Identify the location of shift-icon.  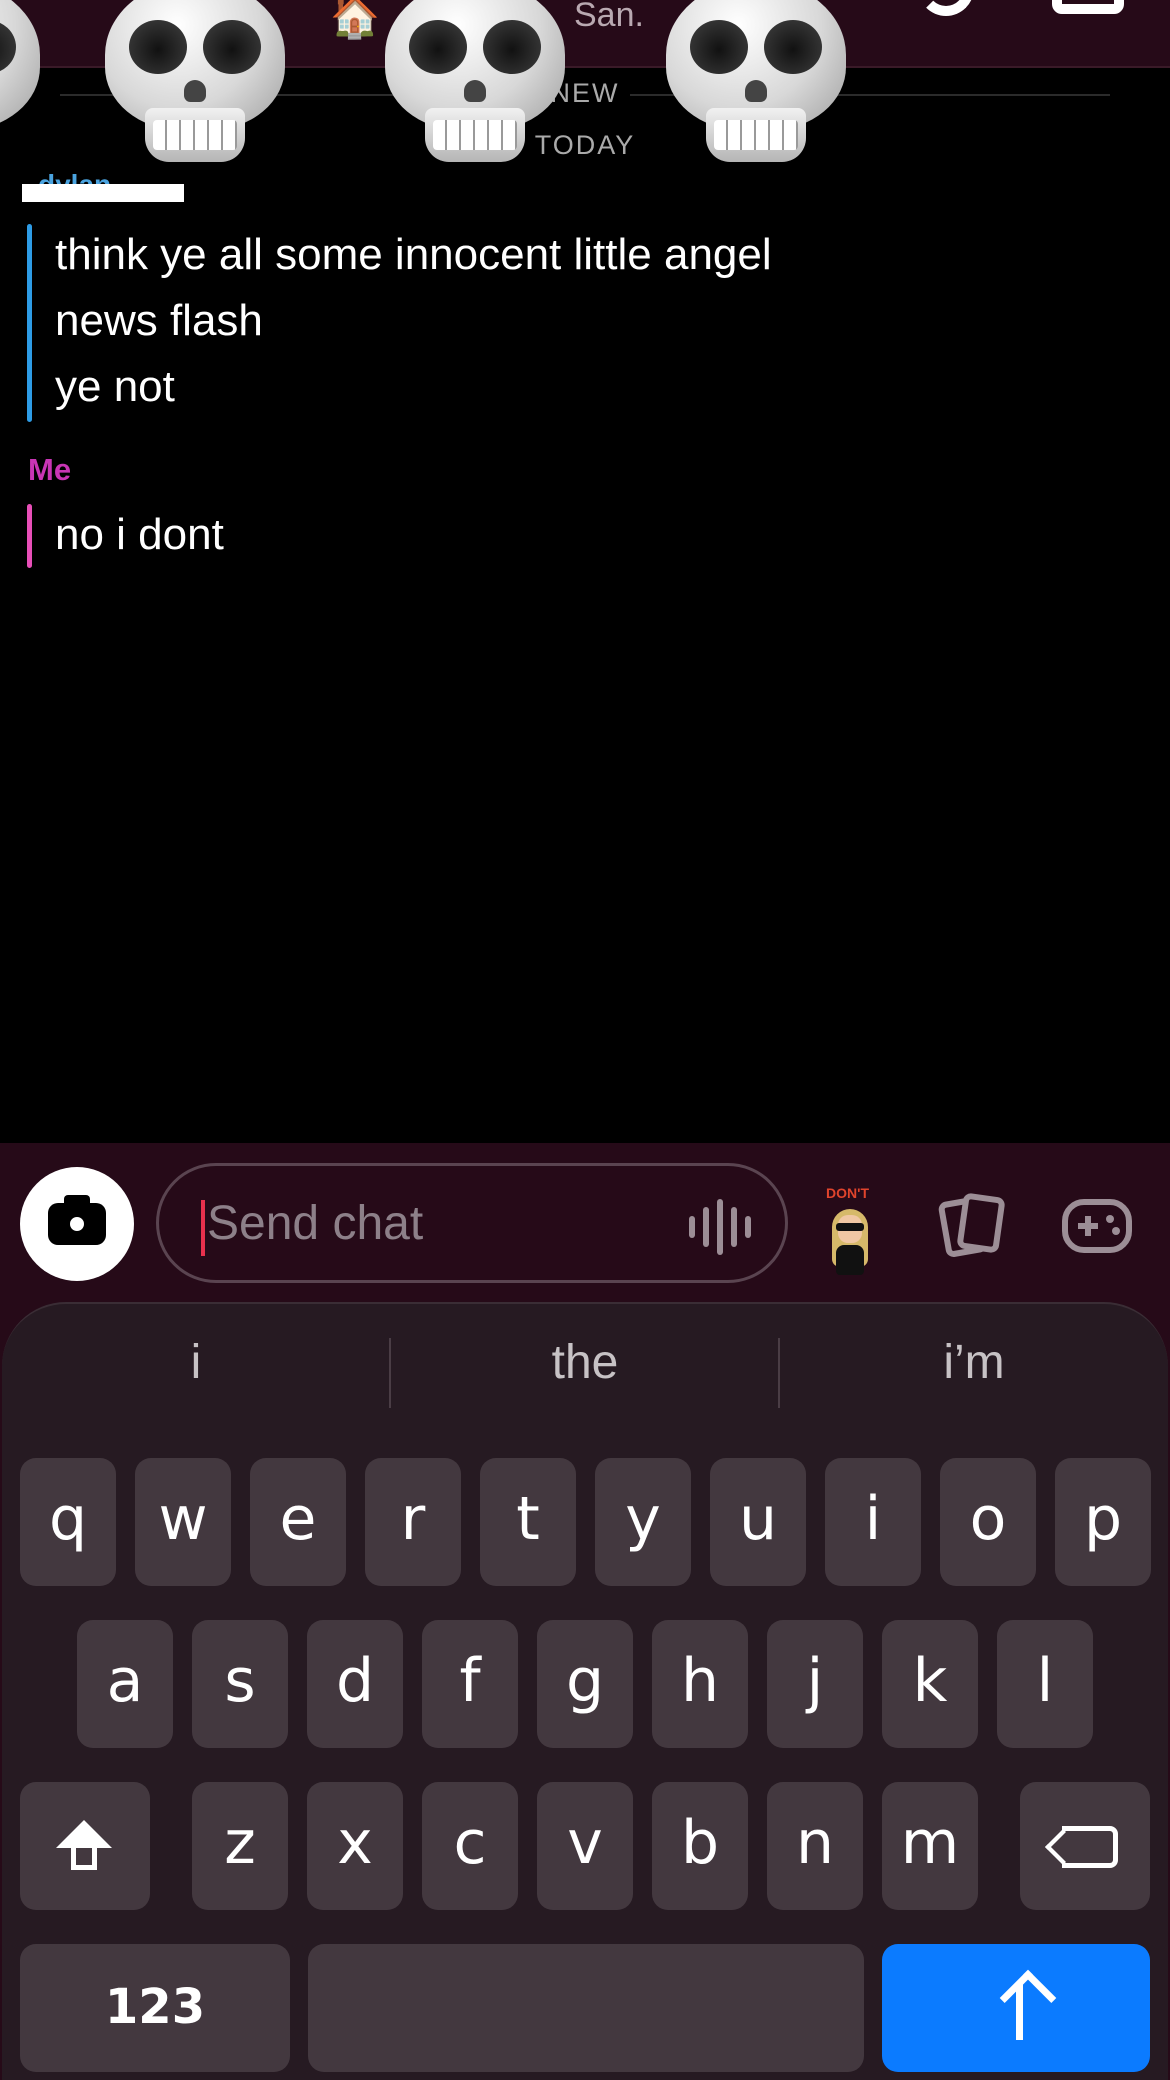
(84, 1834).